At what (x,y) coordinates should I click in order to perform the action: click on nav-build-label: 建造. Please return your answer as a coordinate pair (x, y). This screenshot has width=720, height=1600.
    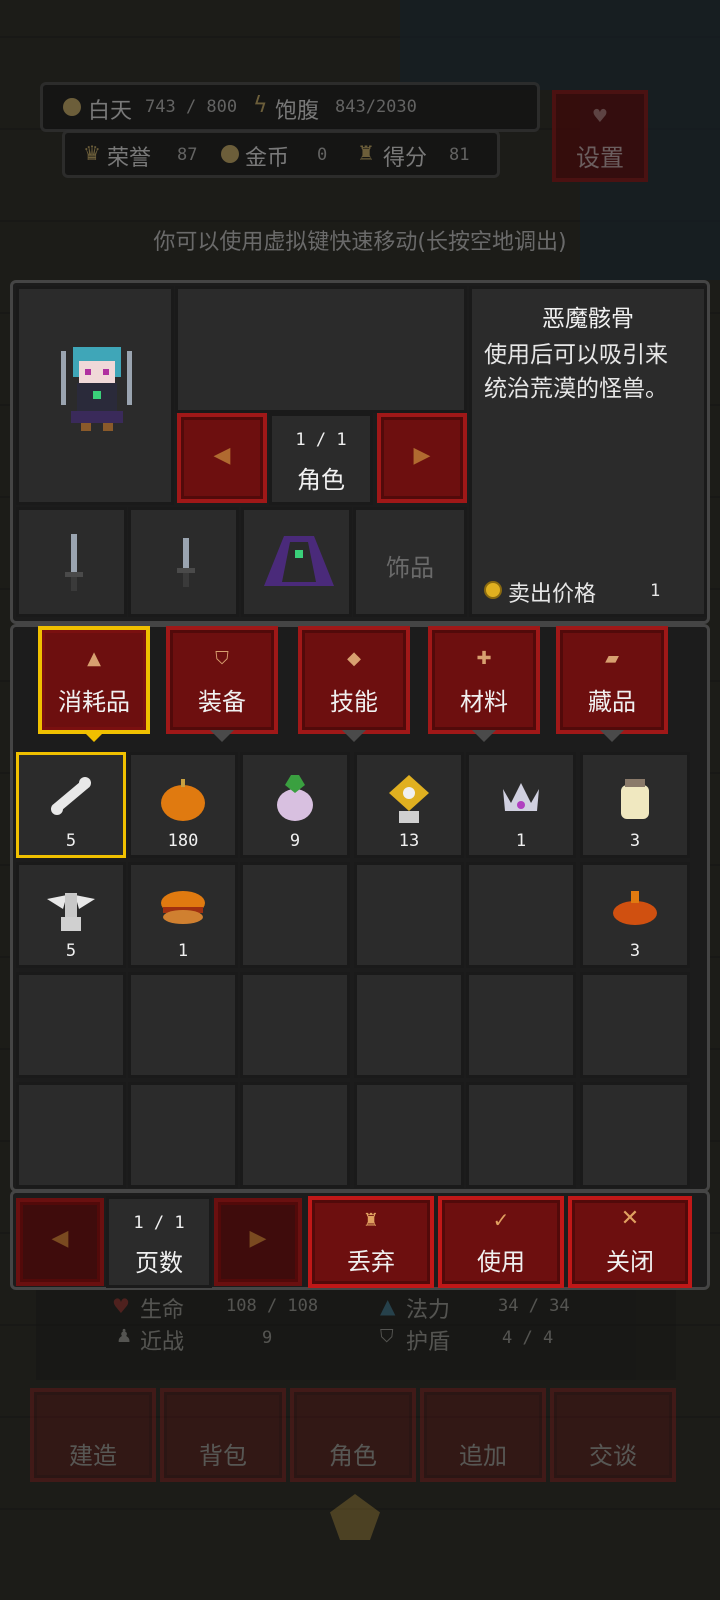
    Looking at the image, I should click on (93, 1456).